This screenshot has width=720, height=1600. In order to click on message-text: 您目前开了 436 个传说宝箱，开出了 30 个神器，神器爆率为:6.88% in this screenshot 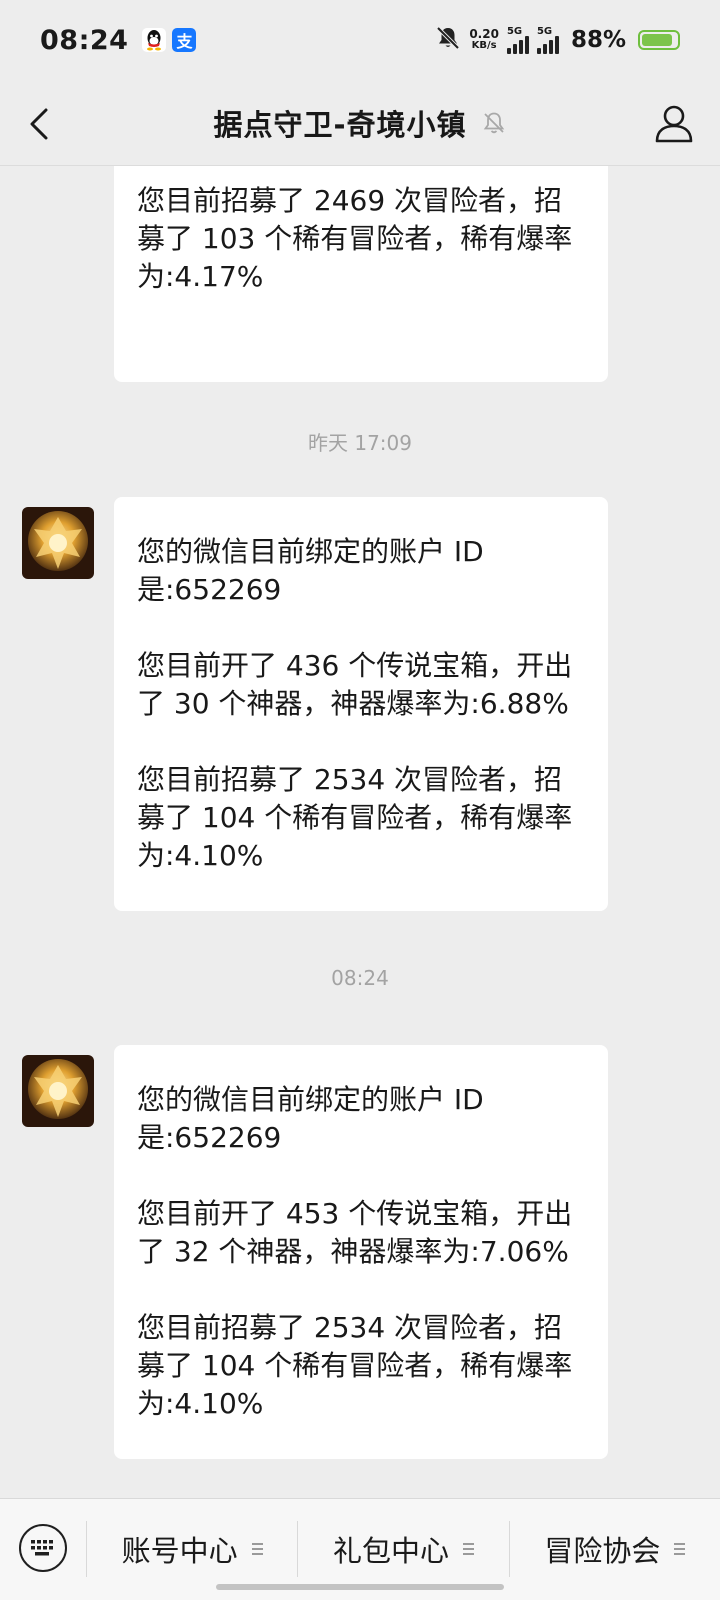, I will do `click(355, 684)`.